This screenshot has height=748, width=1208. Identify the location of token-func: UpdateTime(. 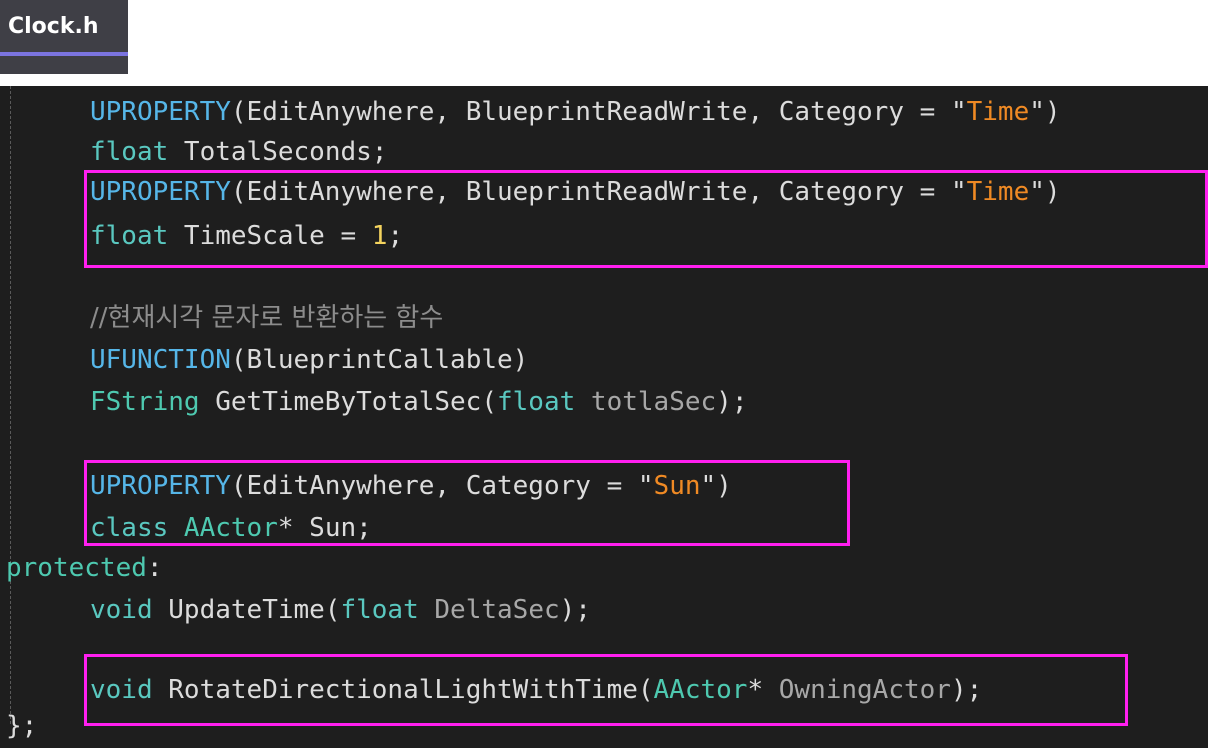
(246, 610).